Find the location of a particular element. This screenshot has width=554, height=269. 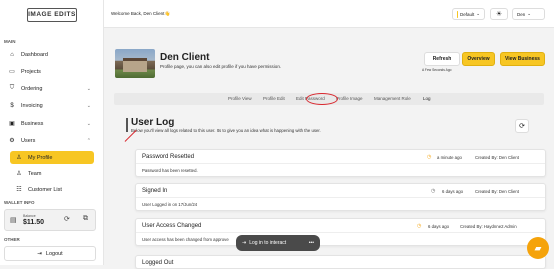

refresh-note: A Few Seconds Ago is located at coordinates (437, 70).